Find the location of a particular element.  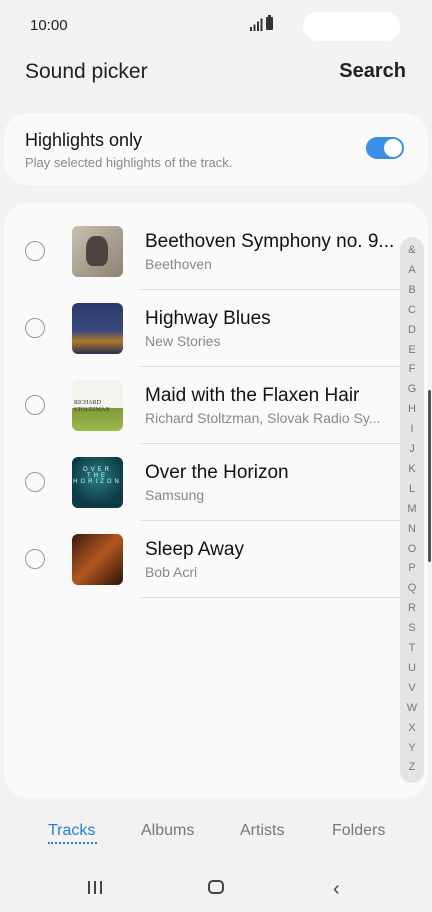

highlights-subtitle: Play selected highlights of the track. is located at coordinates (129, 162).